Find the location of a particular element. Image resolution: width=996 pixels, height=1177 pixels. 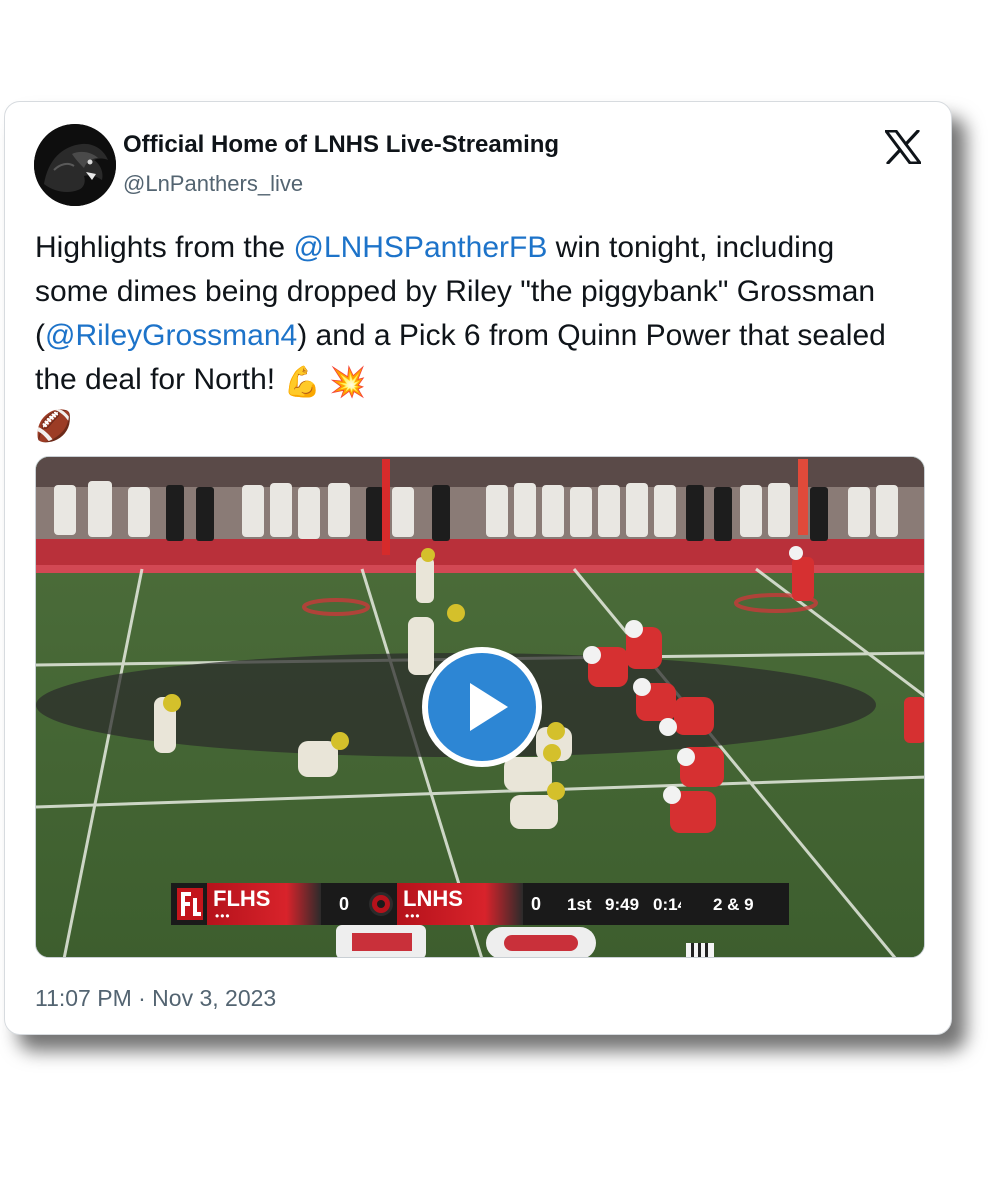

panther-avatar-icon is located at coordinates (75, 165).